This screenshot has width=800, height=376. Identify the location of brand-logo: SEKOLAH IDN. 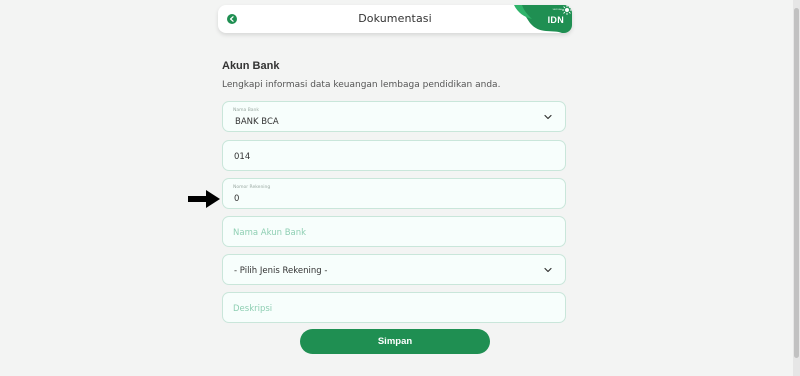
(542, 19).